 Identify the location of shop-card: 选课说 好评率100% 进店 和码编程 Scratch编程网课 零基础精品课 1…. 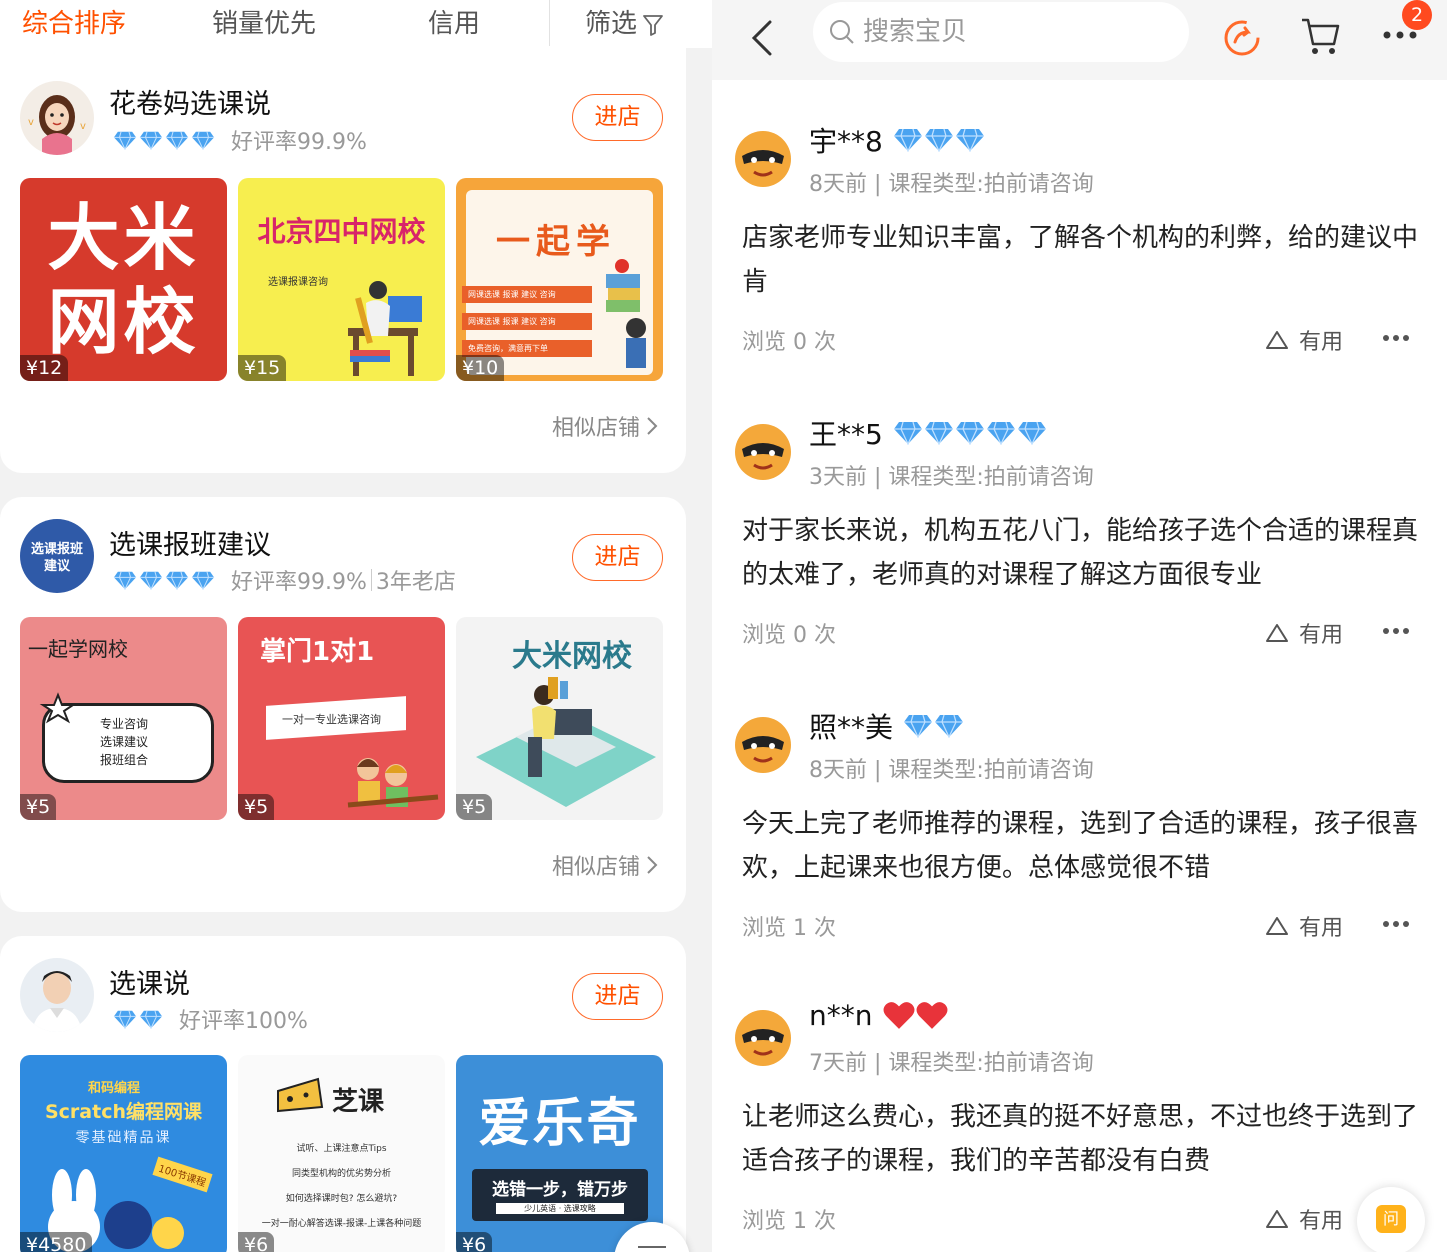
(343, 1094).